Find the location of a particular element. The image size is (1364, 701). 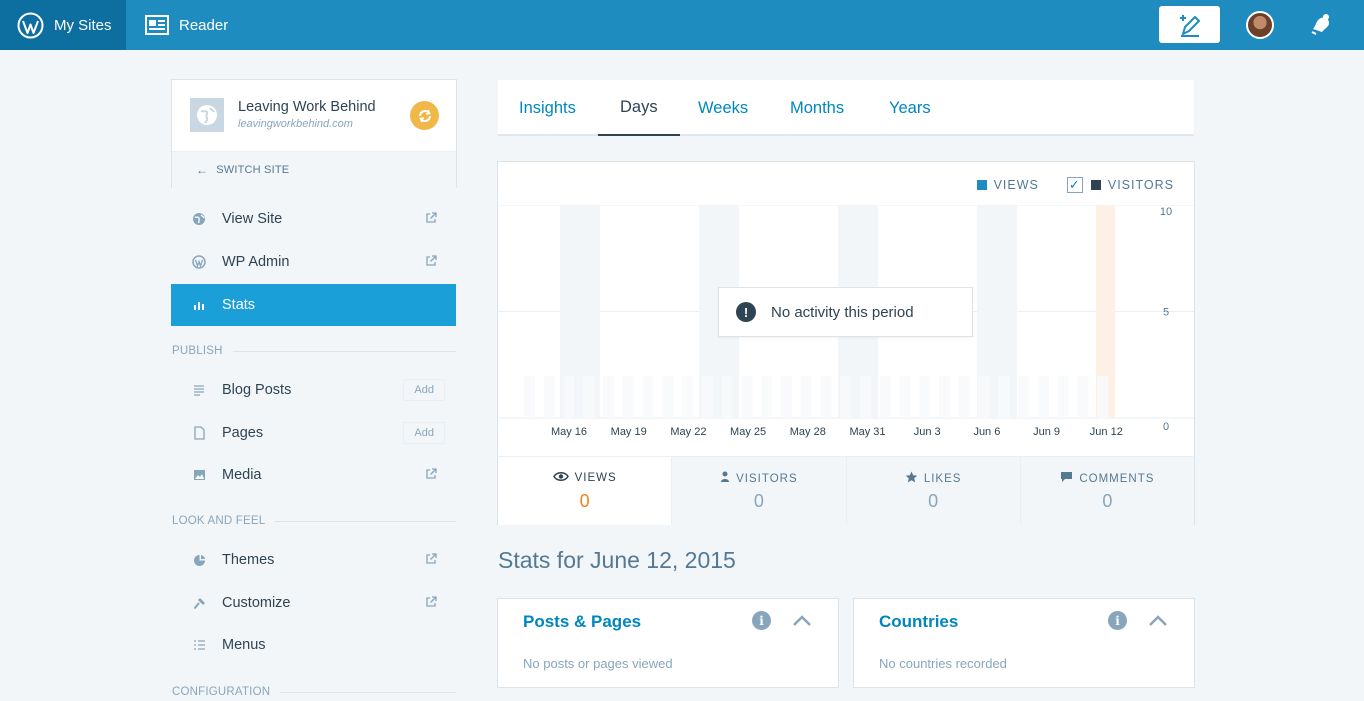

my-sites-button: My Sites is located at coordinates (63, 25).